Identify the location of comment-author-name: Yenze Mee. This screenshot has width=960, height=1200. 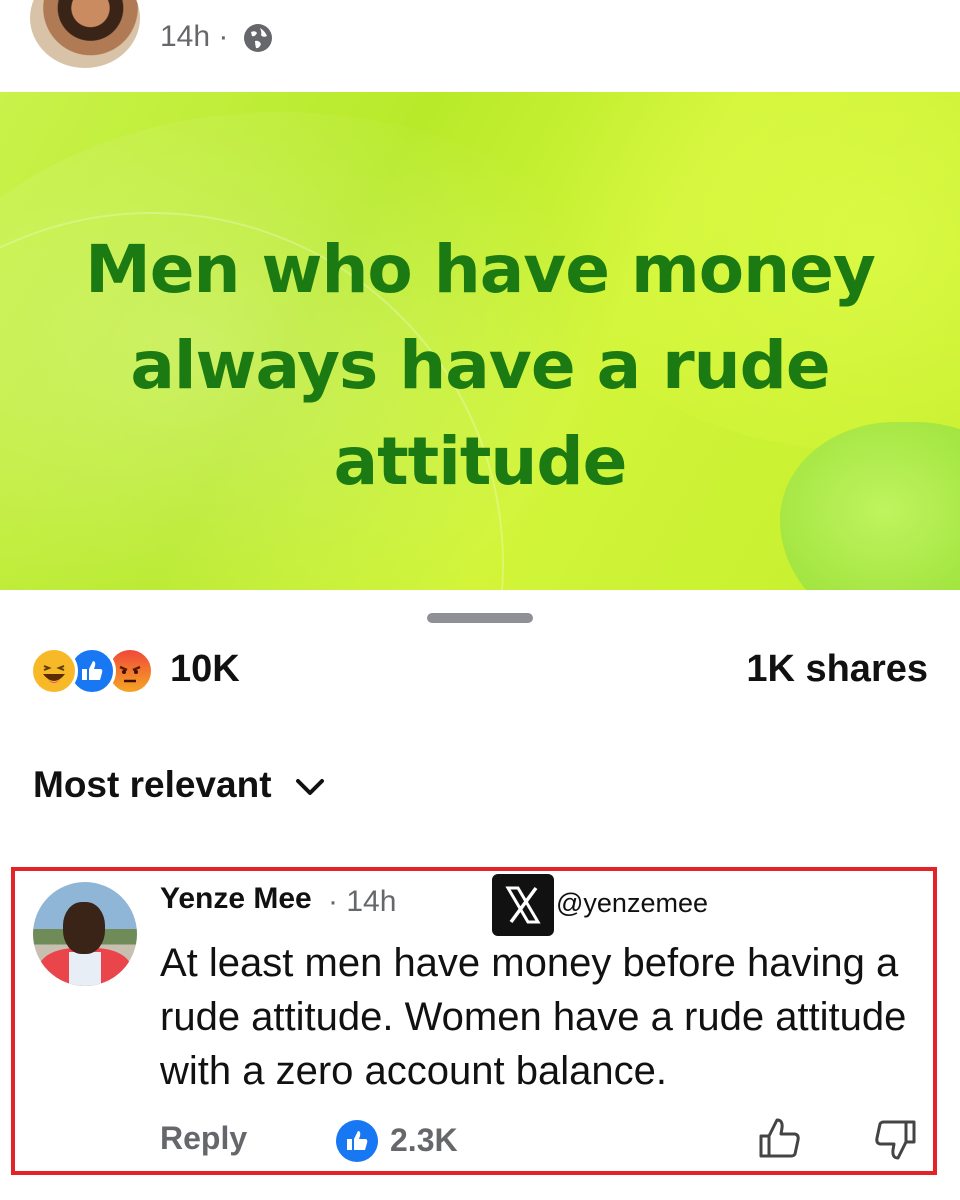
(236, 899).